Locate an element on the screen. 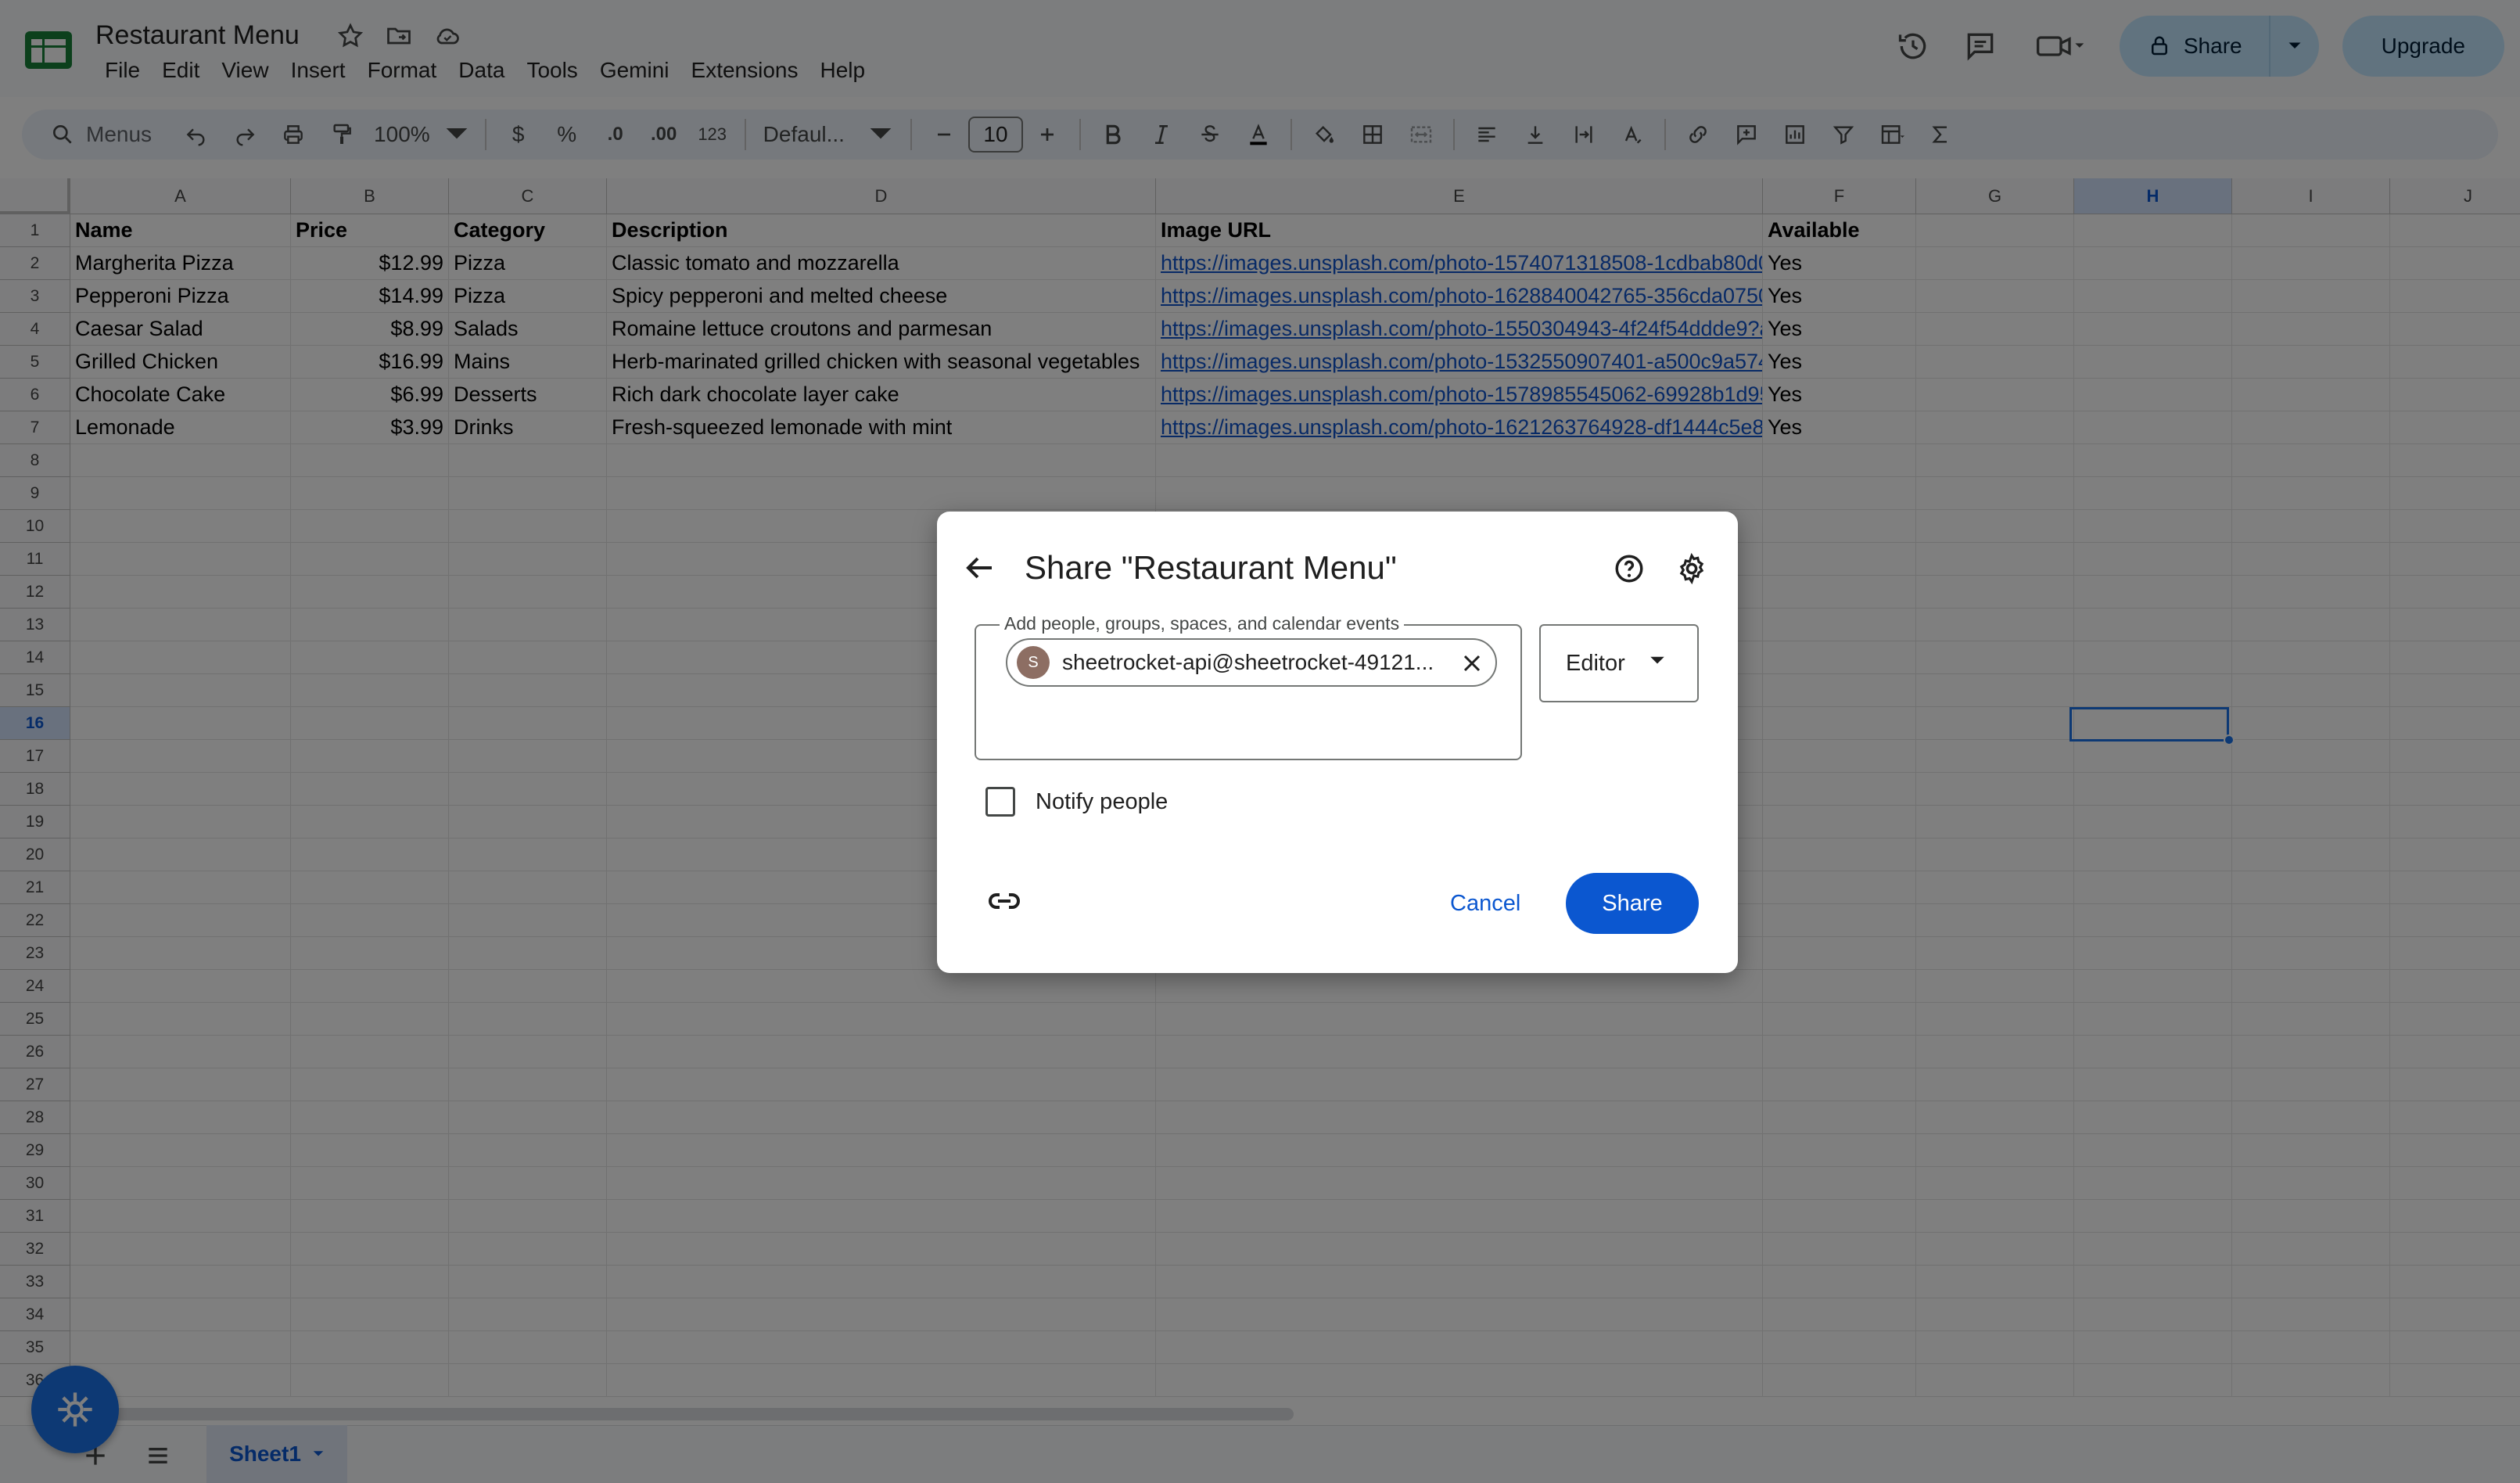 The height and width of the screenshot is (1483, 2520). close-icon is located at coordinates (1472, 663).